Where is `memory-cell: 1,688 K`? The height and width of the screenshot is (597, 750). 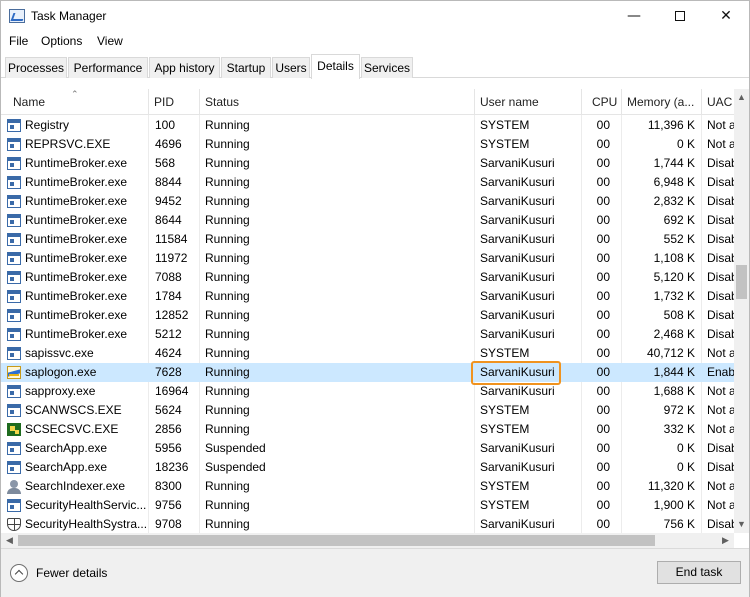 memory-cell: 1,688 K is located at coordinates (674, 391).